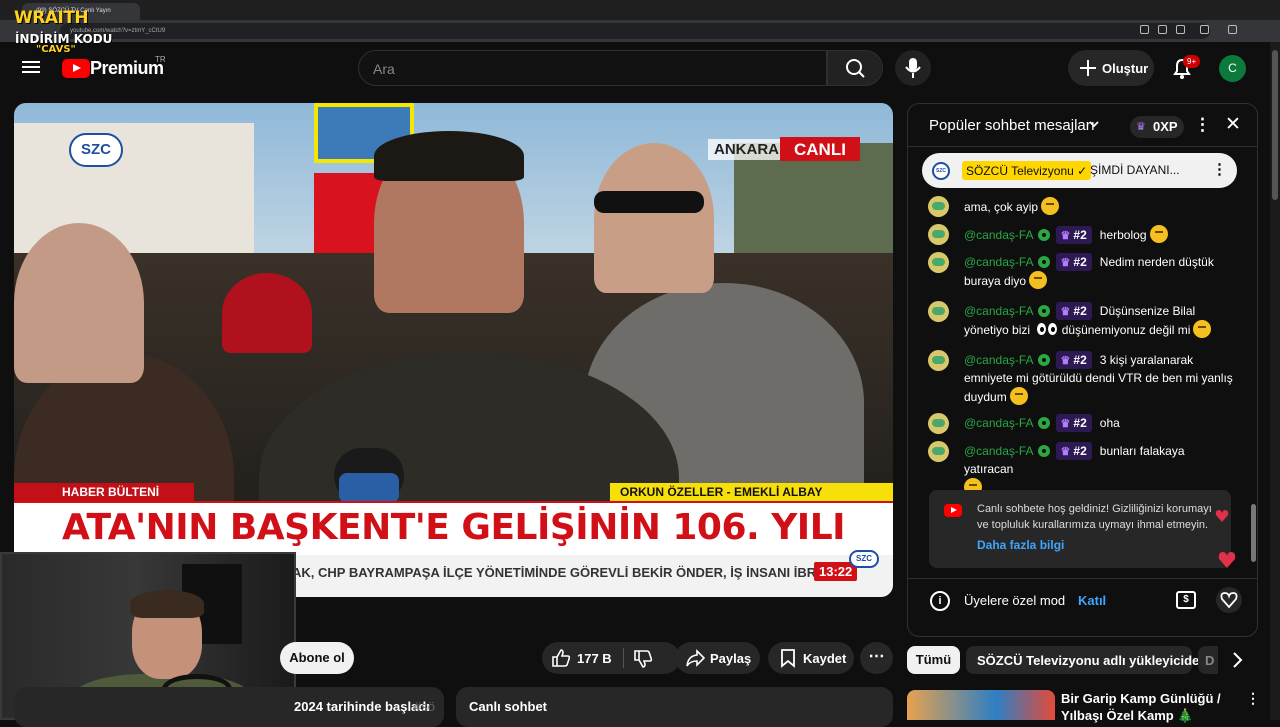  What do you see at coordinates (1229, 600) in the screenshot?
I see `heart-button` at bounding box center [1229, 600].